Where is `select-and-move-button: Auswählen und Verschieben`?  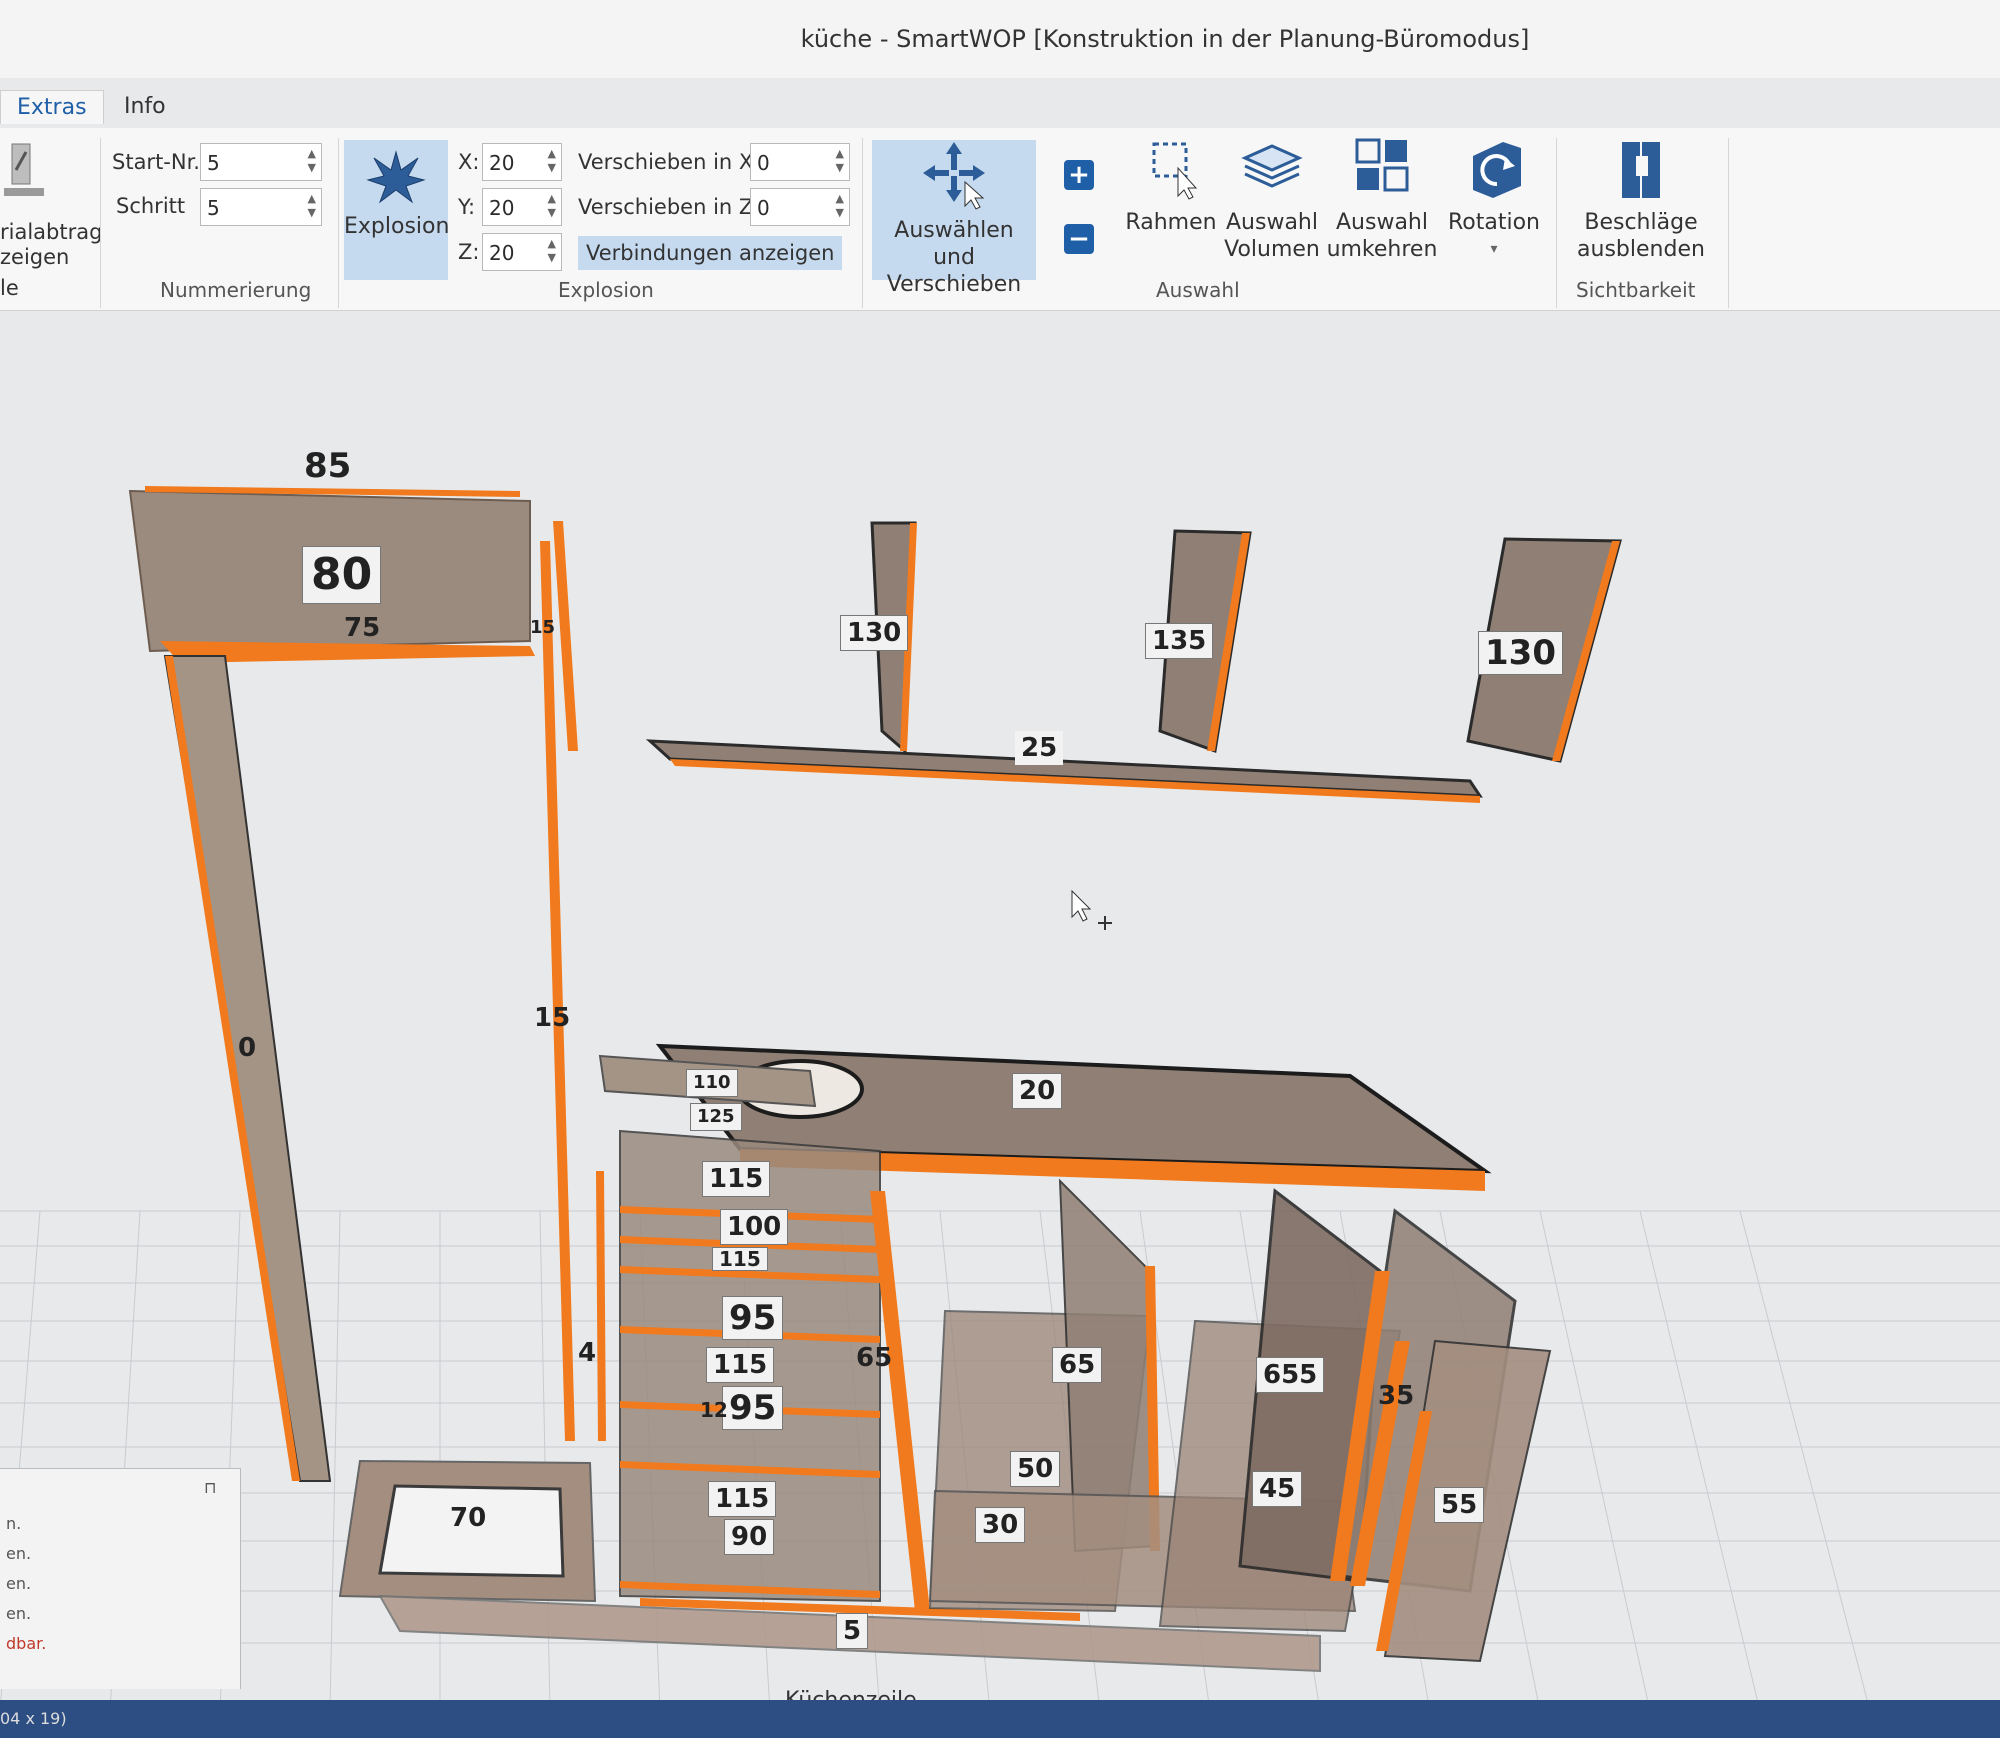
select-and-move-button: Auswählen und Verschieben is located at coordinates (954, 218).